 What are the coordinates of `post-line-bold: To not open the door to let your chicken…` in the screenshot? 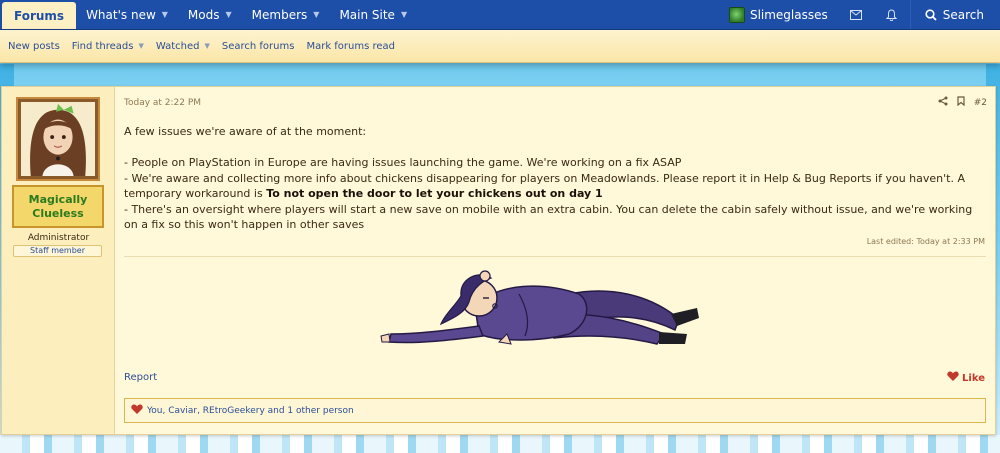 It's located at (434, 193).